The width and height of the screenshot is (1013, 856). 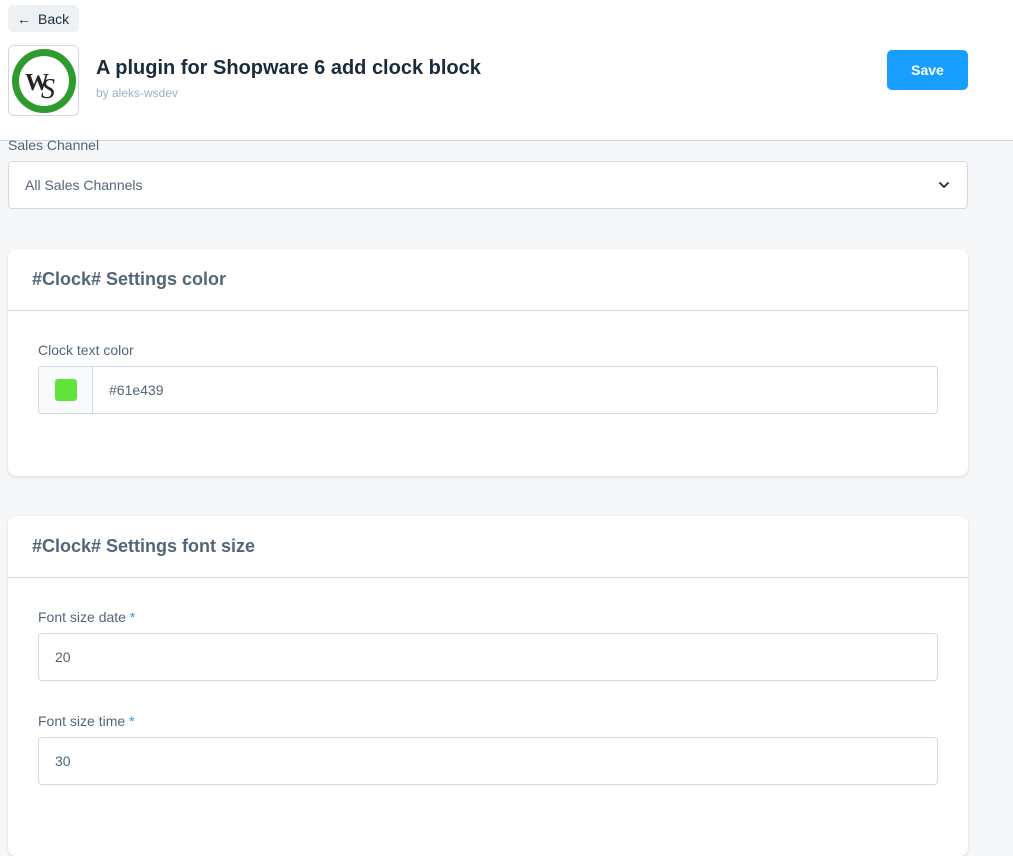 What do you see at coordinates (82, 721) in the screenshot?
I see `font-size-time-label-text: Font size time` at bounding box center [82, 721].